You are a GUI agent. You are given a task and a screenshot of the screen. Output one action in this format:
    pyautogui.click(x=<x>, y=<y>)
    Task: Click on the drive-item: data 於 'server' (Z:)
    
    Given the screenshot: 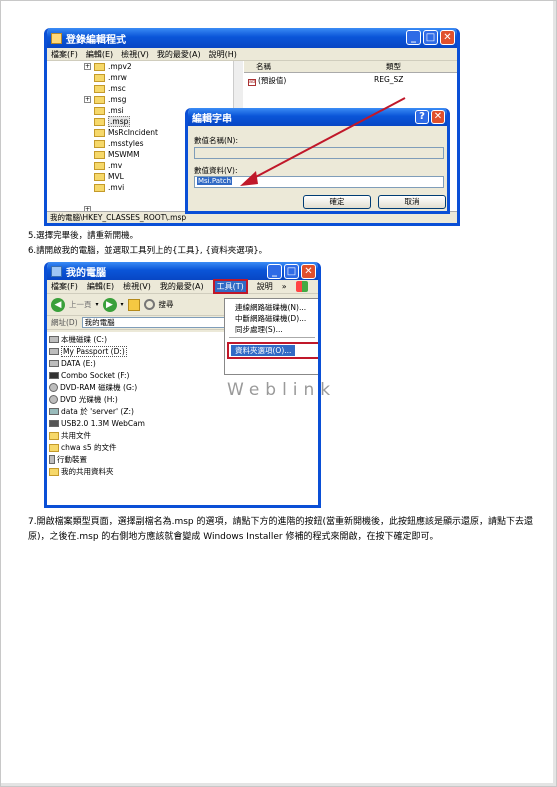 What is the action you would take?
    pyautogui.click(x=91, y=411)
    